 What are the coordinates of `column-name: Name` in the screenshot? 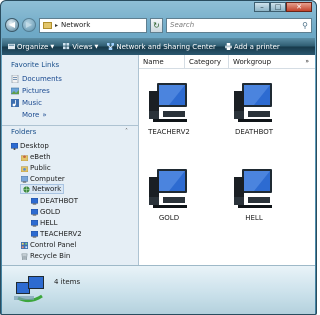 It's located at (162, 61).